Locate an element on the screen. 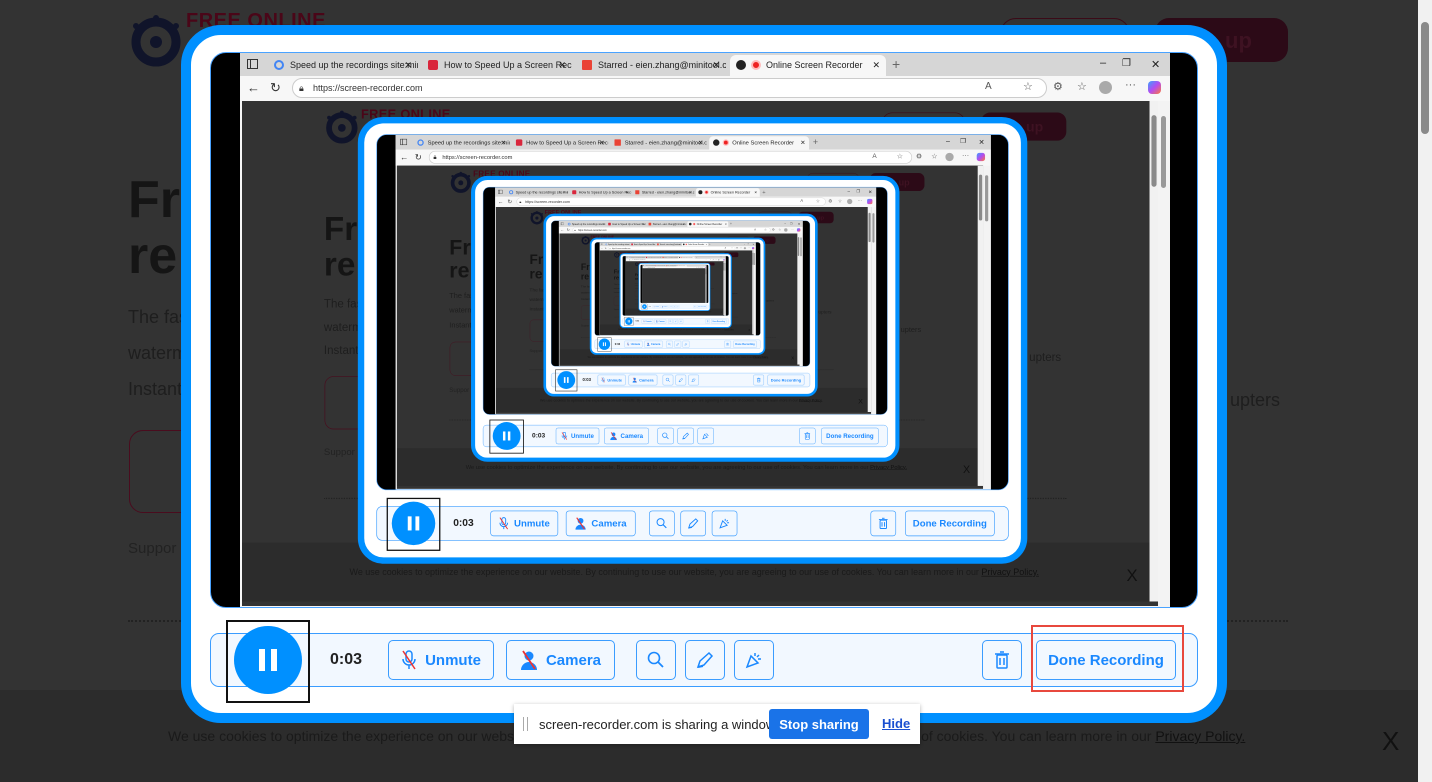 This screenshot has height=782, width=1432. refresh-button: ↻ is located at coordinates (509, 201).